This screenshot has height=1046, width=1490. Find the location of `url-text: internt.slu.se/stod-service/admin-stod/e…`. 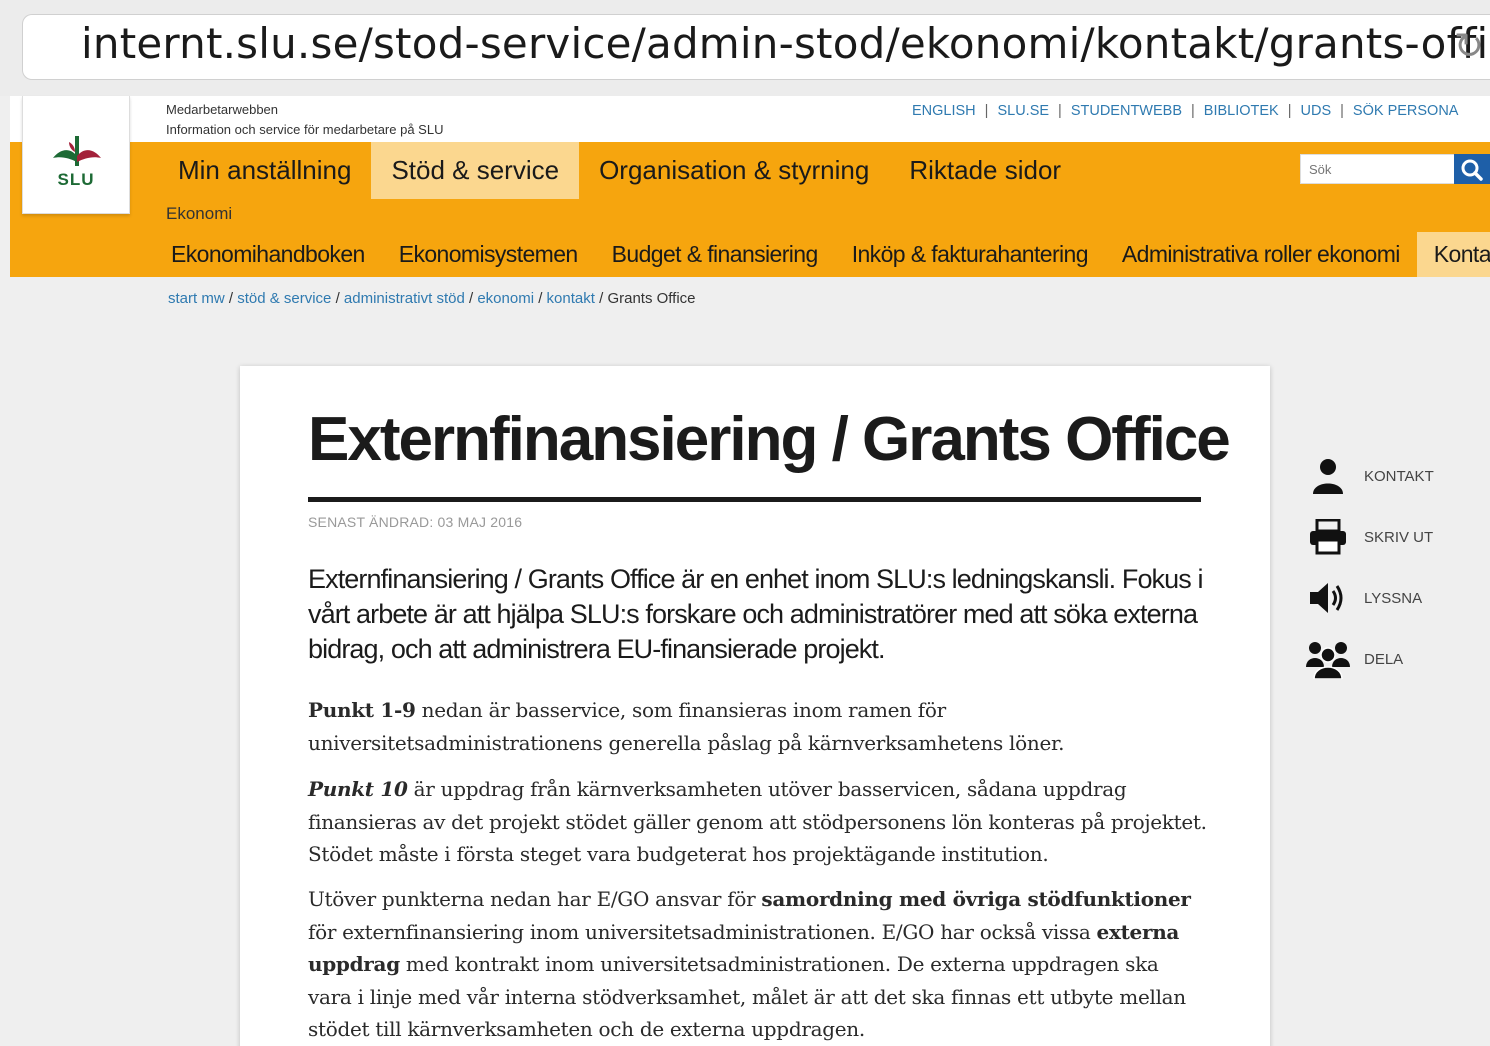

url-text: internt.slu.se/stod-service/admin-stod/e… is located at coordinates (785, 43).